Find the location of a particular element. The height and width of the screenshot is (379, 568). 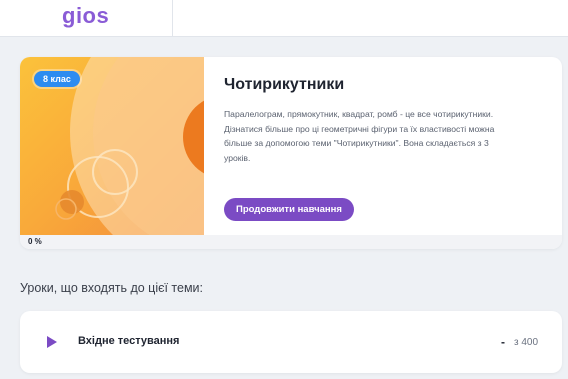

gios-logo: gios is located at coordinates (85, 16).